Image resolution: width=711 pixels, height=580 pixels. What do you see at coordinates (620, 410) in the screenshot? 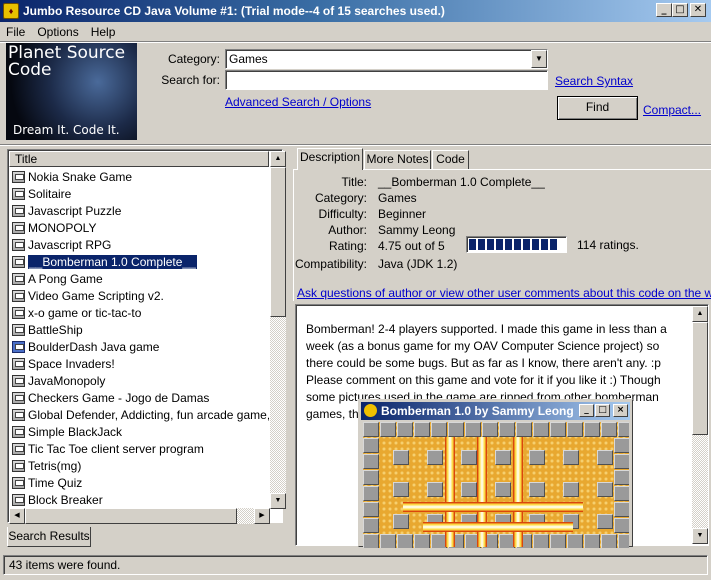
I see `screenshot-close-icon: ×` at bounding box center [620, 410].